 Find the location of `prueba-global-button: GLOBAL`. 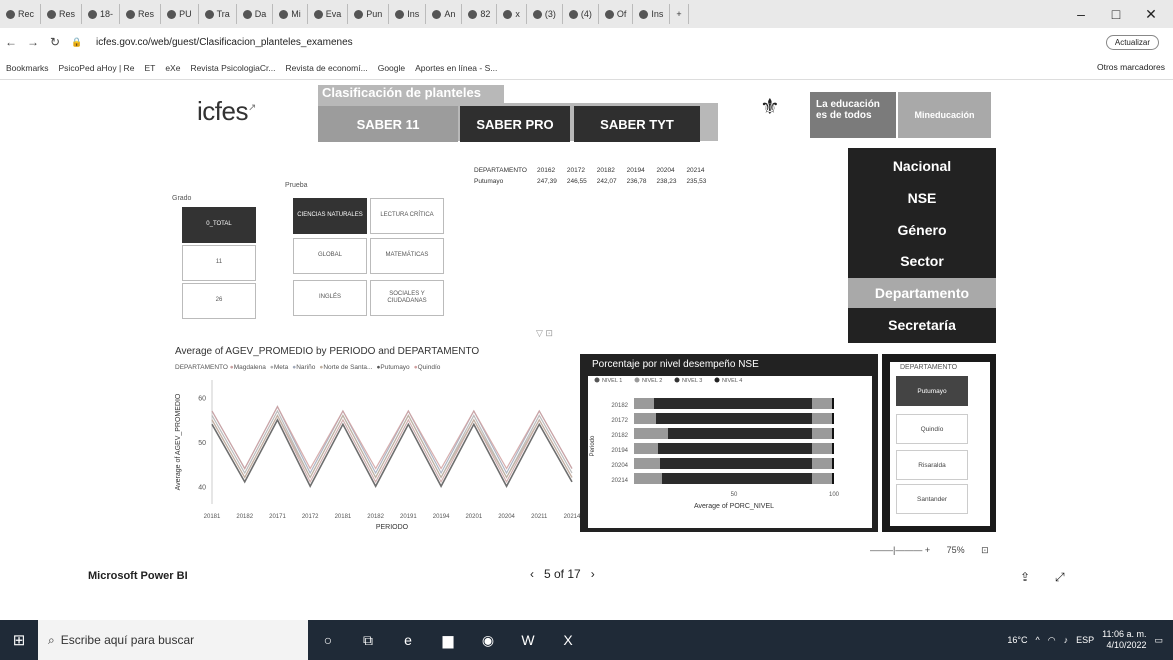

prueba-global-button: GLOBAL is located at coordinates (330, 256).